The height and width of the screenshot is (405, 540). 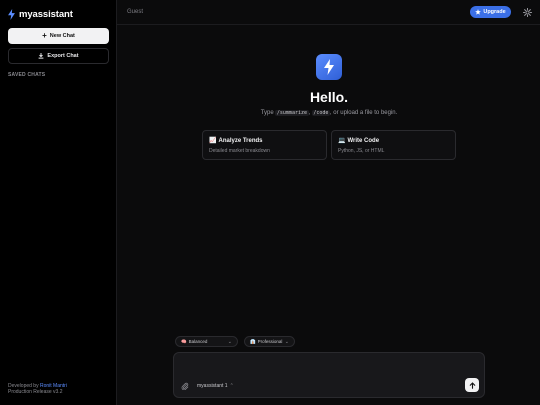 I want to click on card-description: Python, JS, or HTML, so click(x=361, y=151).